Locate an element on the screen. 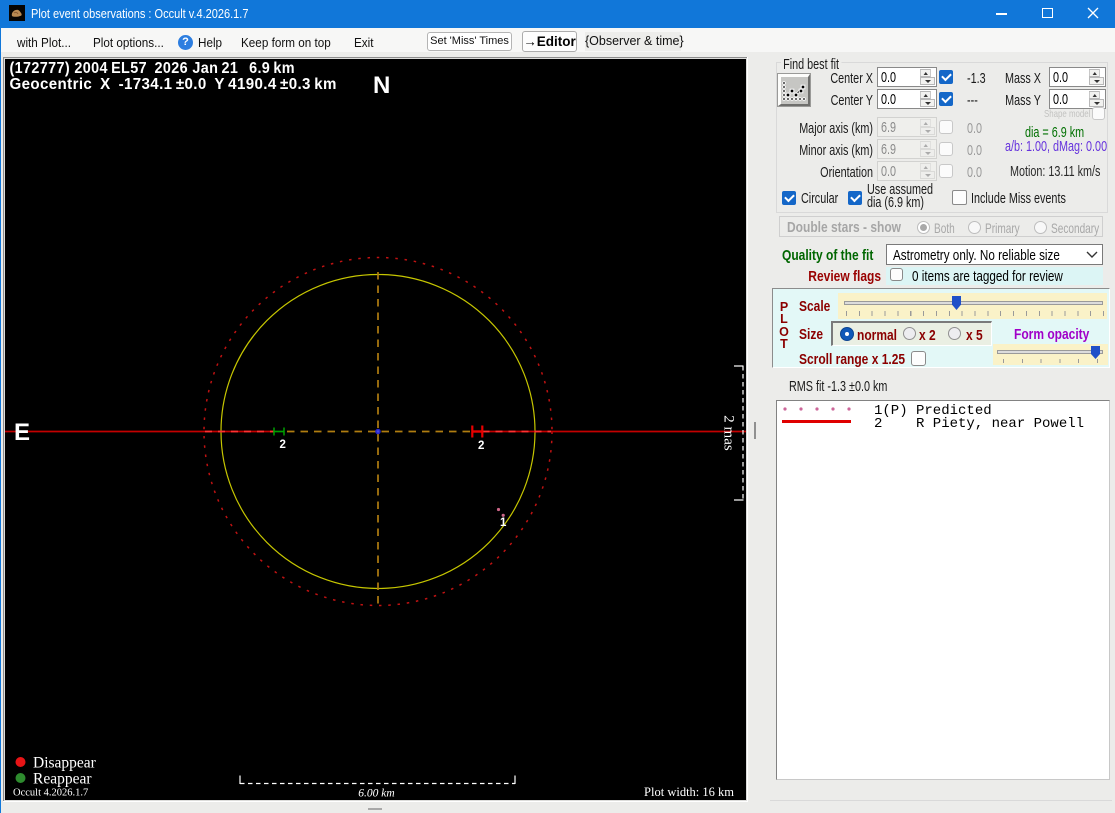 This screenshot has width=1115, height=813. svg-text:(172777) 2004 EL57 2026 Jan 2: (172777) 2004 EL57 2026 Jan 21 6.9 km is located at coordinates (152, 68).